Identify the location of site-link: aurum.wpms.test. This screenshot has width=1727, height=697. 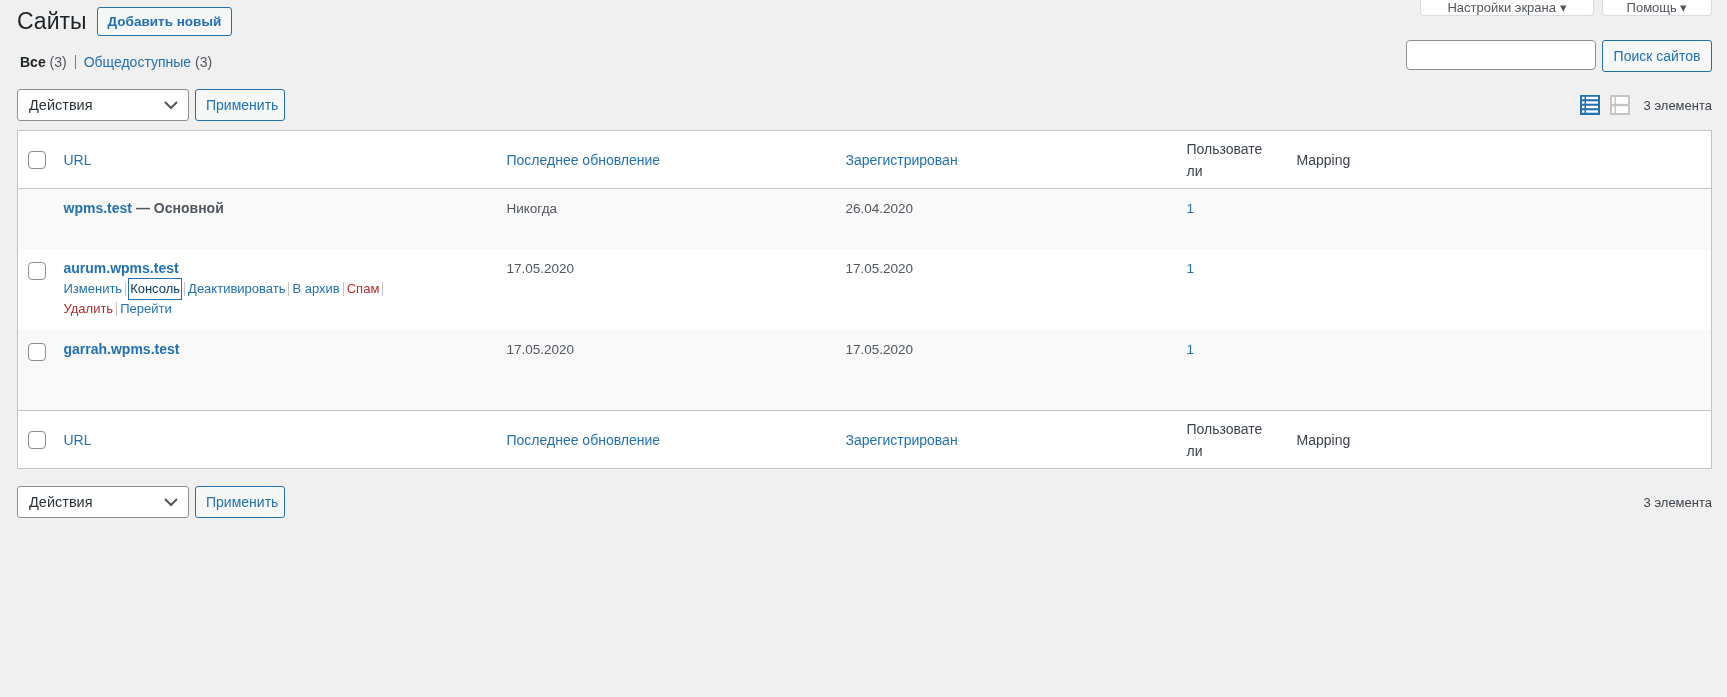
(121, 267).